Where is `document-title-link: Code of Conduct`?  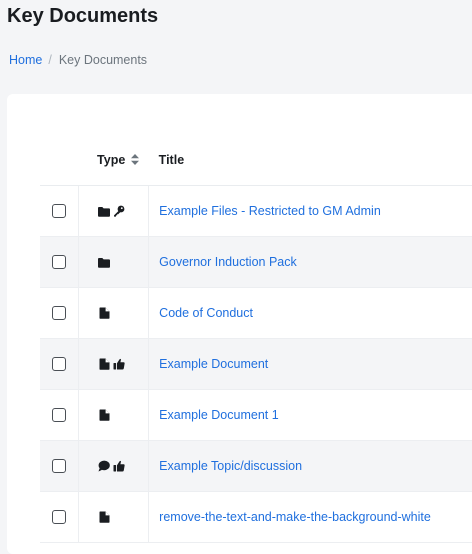
document-title-link: Code of Conduct is located at coordinates (206, 313).